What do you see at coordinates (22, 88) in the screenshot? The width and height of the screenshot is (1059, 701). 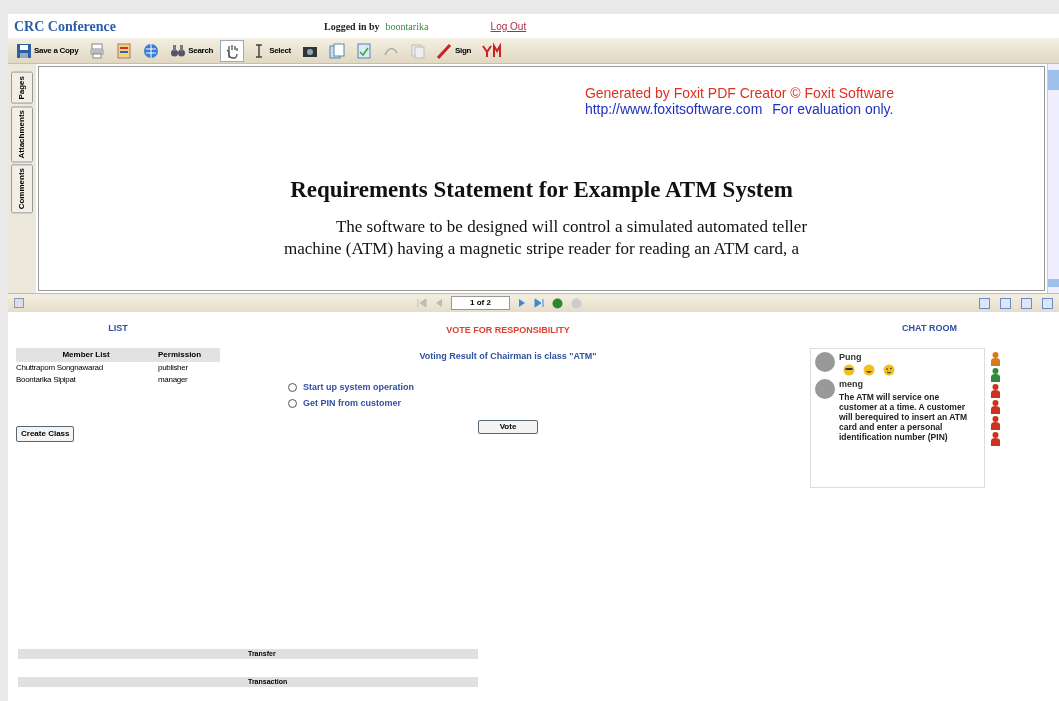 I see `side-tab: Pages` at bounding box center [22, 88].